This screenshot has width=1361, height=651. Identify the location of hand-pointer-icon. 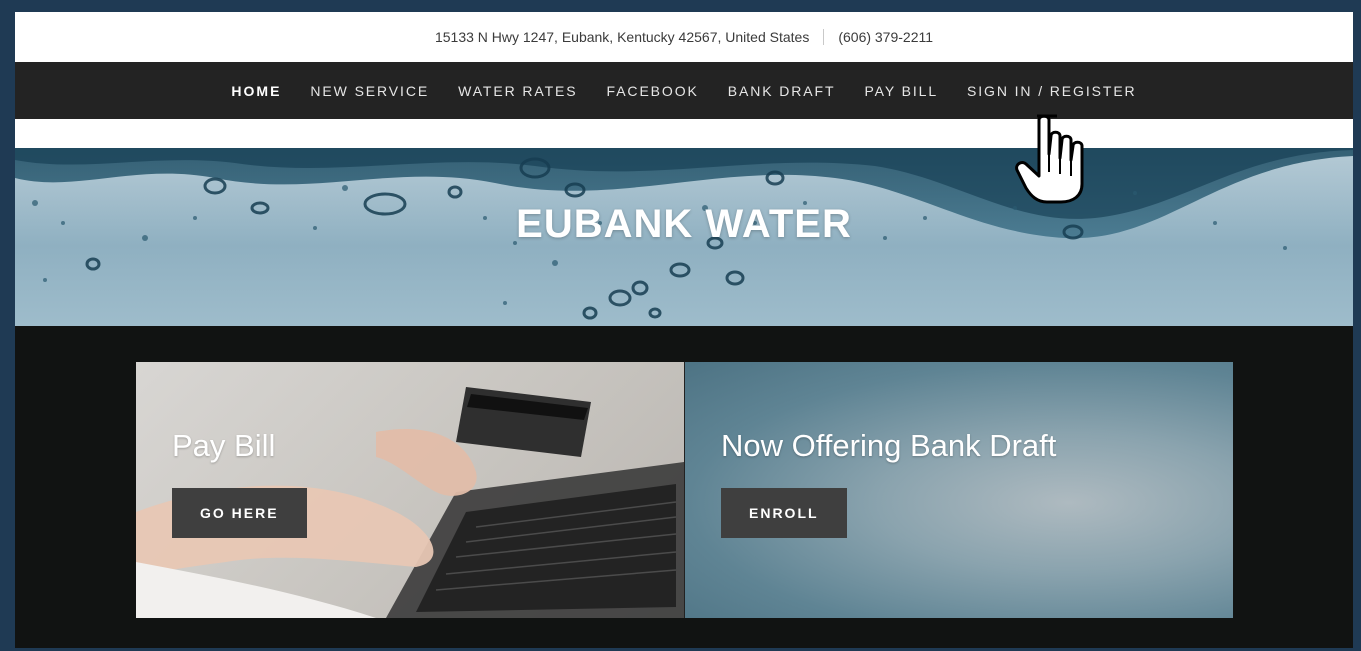
(1049, 159).